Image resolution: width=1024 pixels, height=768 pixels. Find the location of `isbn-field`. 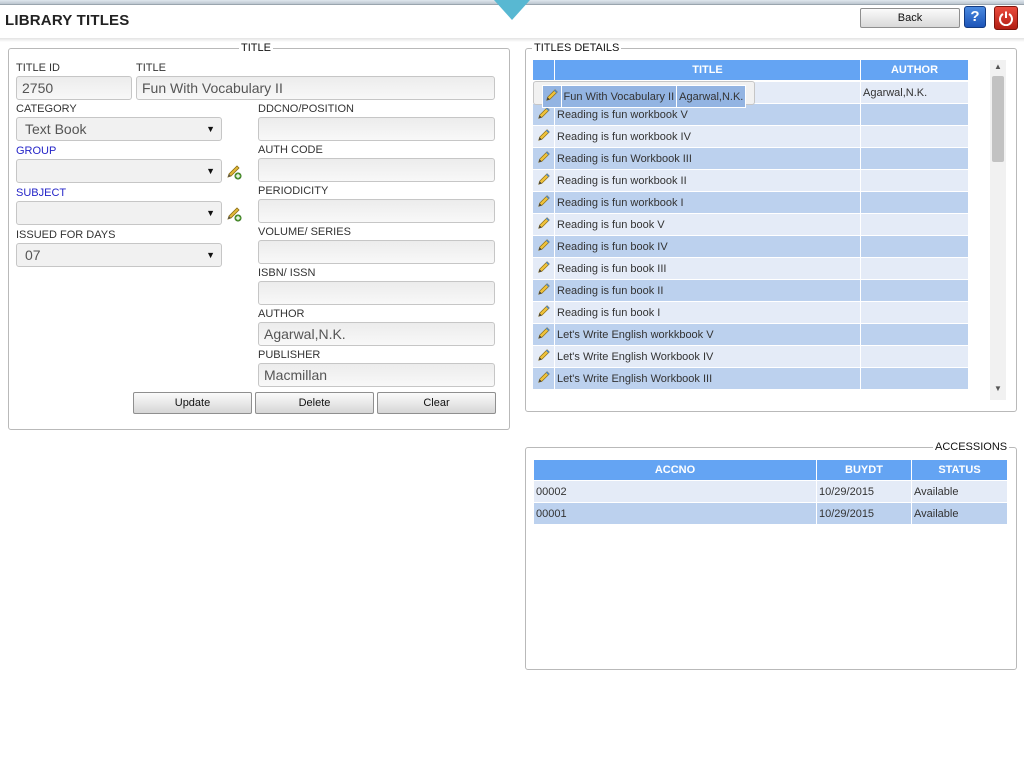

isbn-field is located at coordinates (376, 293).